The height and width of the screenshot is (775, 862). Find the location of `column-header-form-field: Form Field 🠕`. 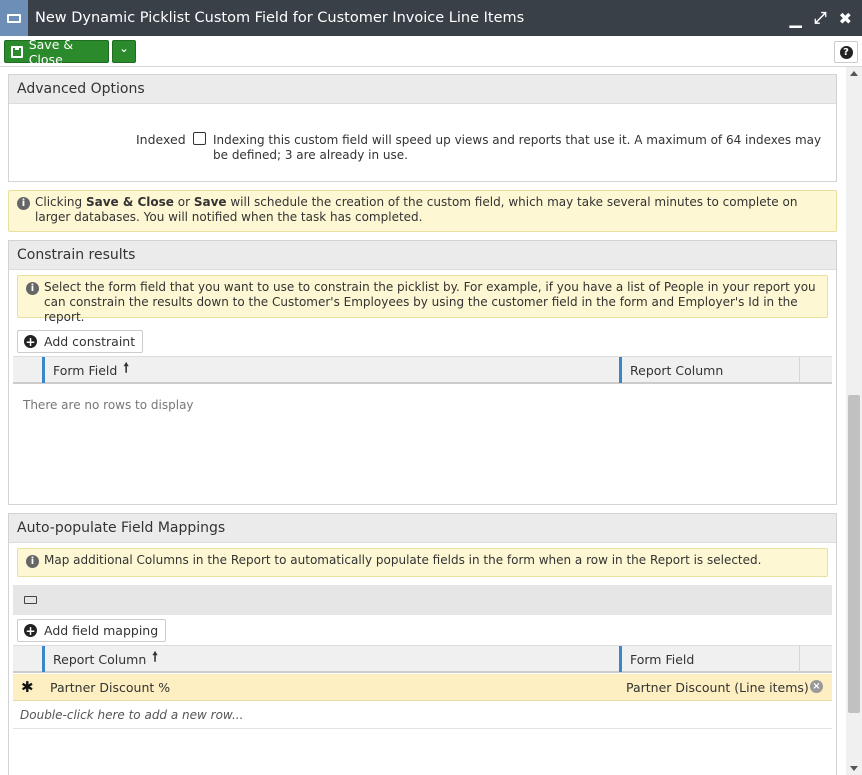

column-header-form-field: Form Field 🠕 is located at coordinates (330, 370).